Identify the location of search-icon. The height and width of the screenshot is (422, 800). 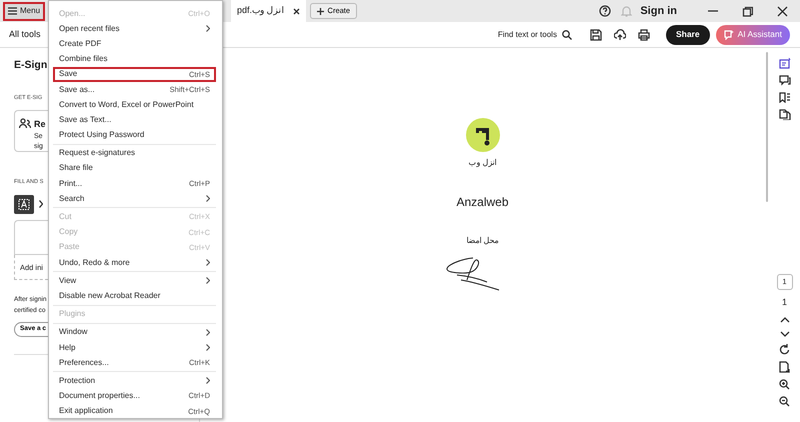
(567, 35).